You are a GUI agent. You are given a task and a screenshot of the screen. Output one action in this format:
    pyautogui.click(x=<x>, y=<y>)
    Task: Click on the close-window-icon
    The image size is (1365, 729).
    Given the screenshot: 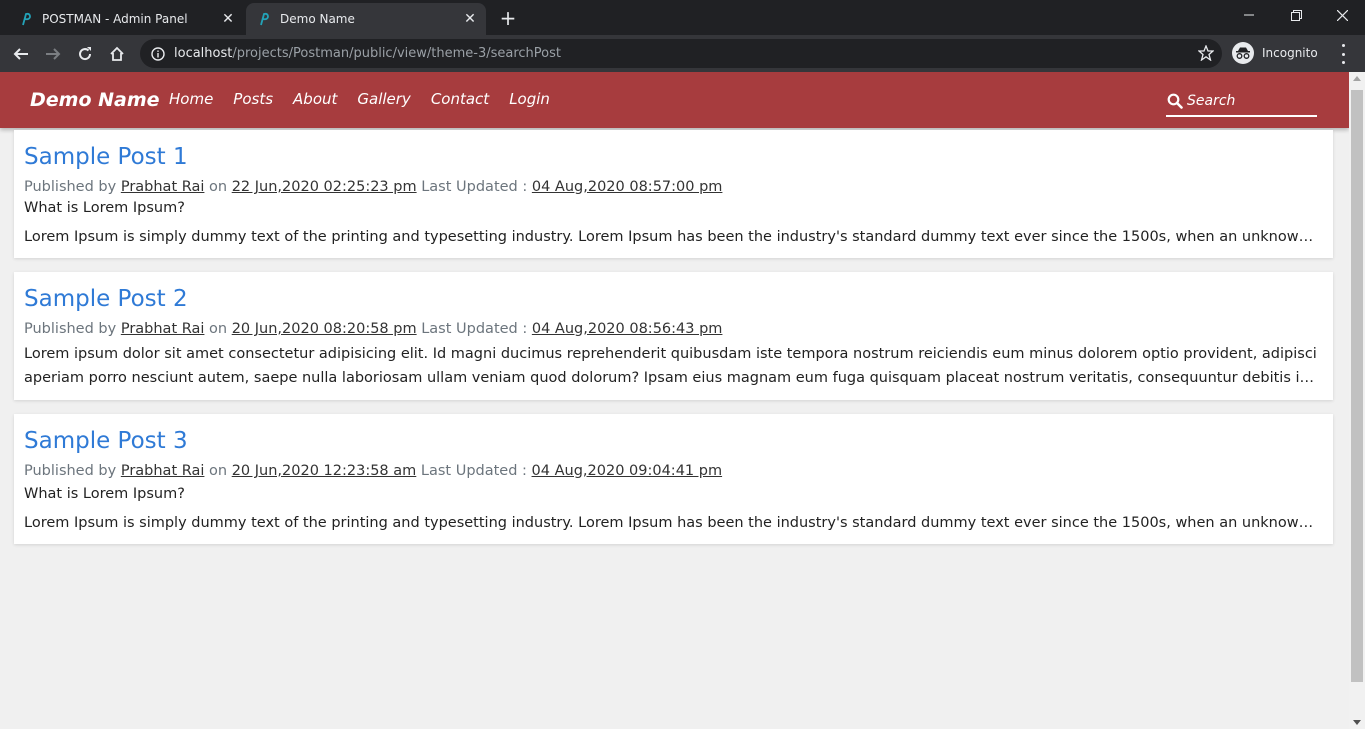 What is the action you would take?
    pyautogui.click(x=1342, y=15)
    